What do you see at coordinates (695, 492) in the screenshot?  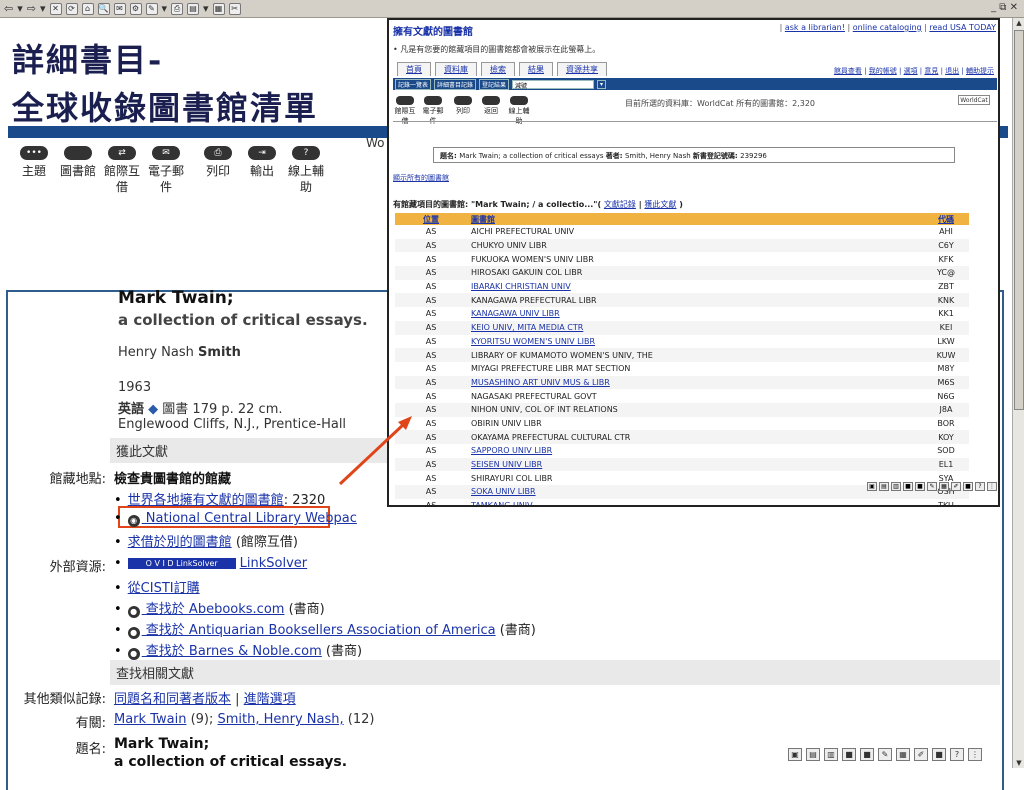 I see `library-name-cell: SOKA UNIV LIBR` at bounding box center [695, 492].